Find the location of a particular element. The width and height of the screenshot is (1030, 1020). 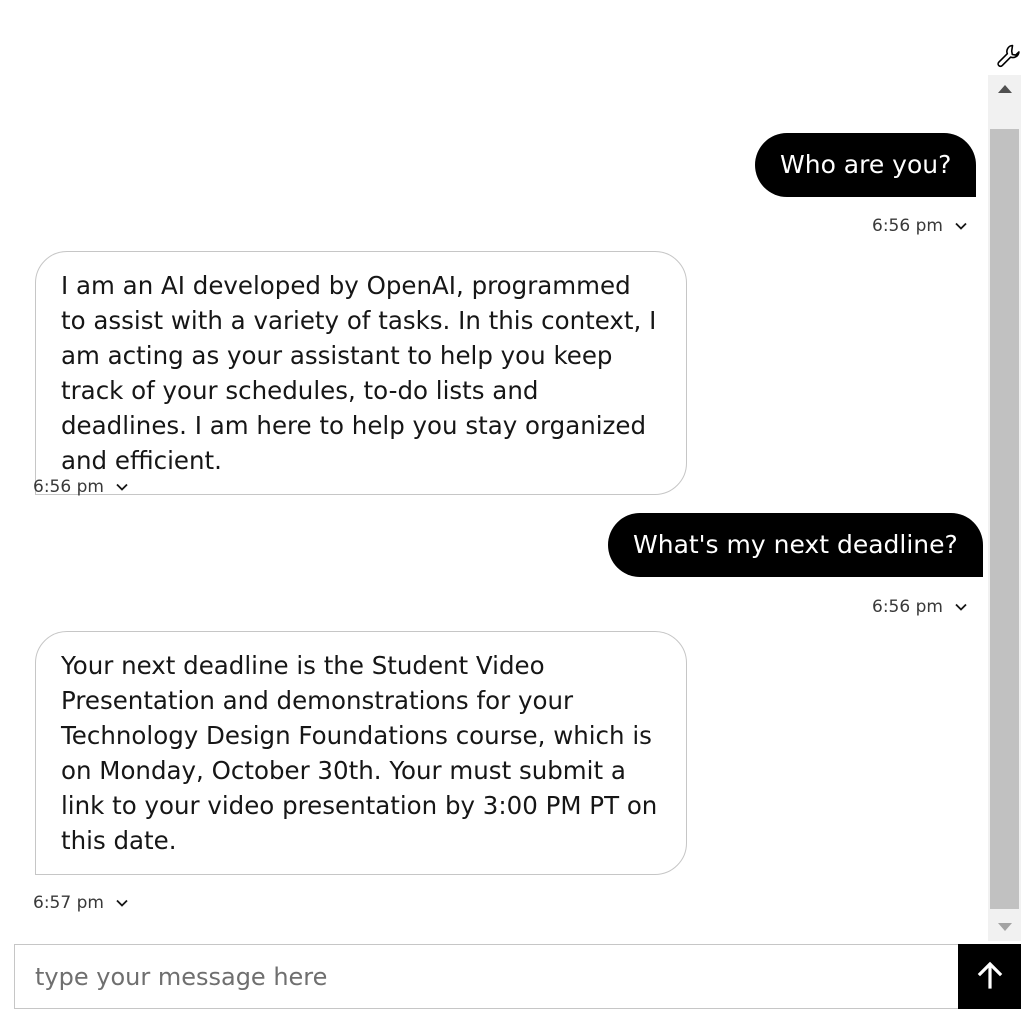

timestamp-text: 6:57 pm is located at coordinates (68, 903).